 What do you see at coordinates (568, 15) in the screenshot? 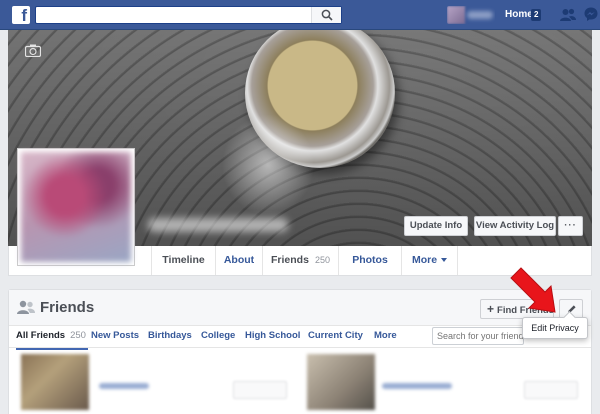
I see `friend-requests-icon` at bounding box center [568, 15].